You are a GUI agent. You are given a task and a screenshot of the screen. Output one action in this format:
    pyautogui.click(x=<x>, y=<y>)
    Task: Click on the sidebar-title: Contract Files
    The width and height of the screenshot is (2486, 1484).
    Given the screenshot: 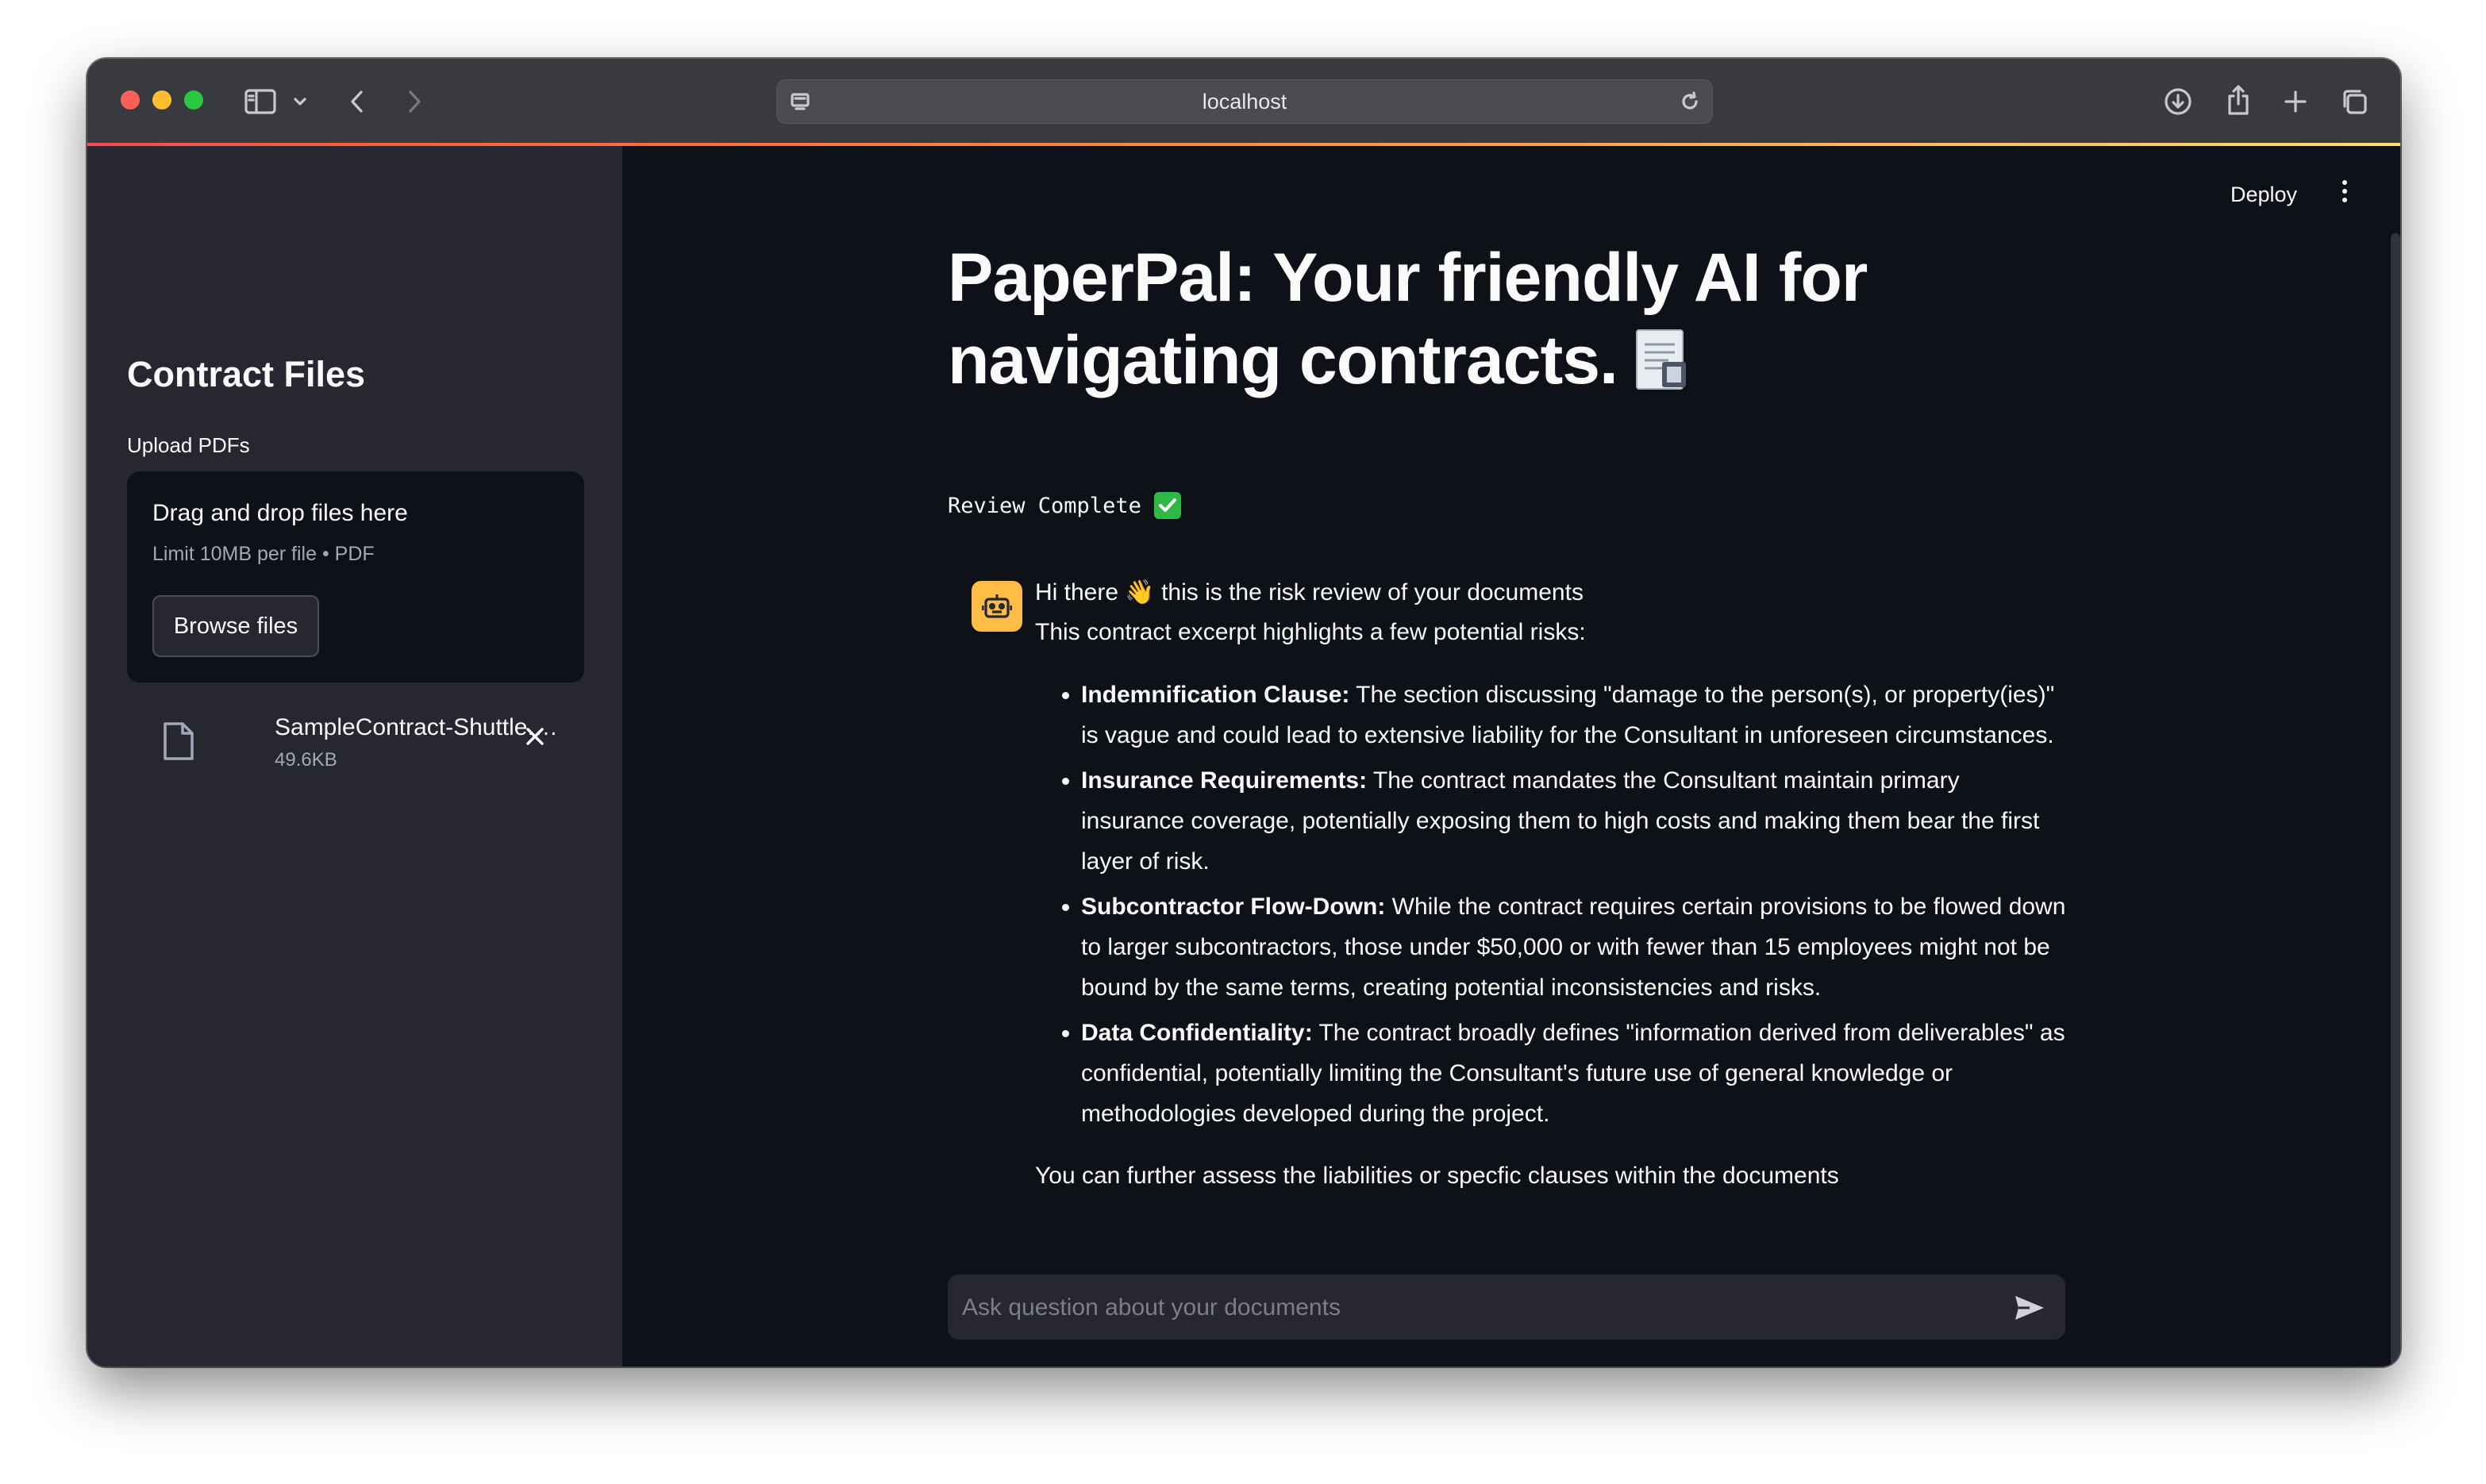 What is the action you would take?
    pyautogui.click(x=246, y=374)
    